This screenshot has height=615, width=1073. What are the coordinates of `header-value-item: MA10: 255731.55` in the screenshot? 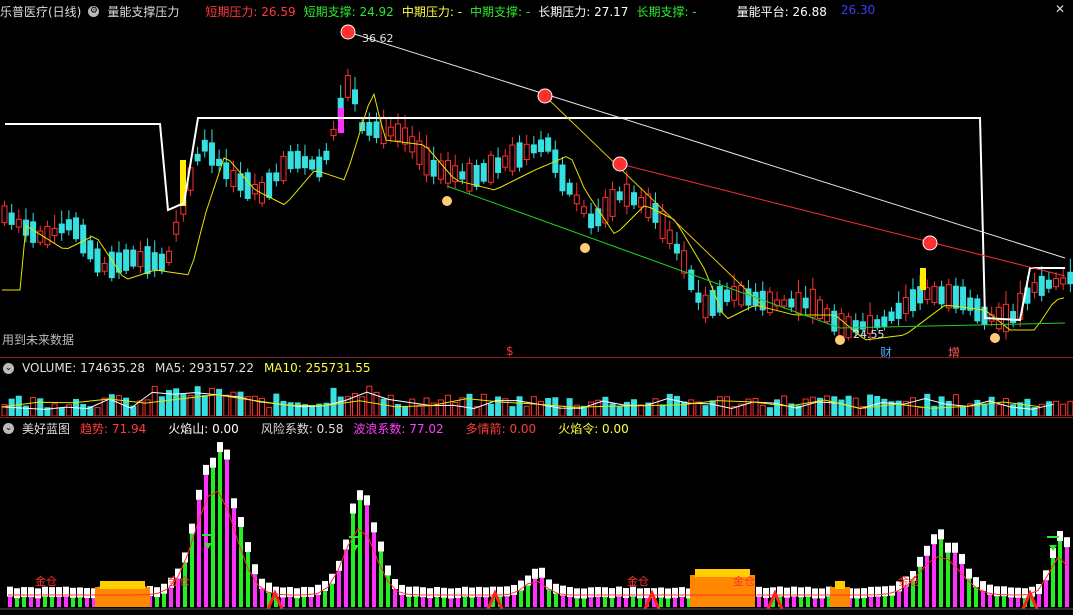 It's located at (317, 368).